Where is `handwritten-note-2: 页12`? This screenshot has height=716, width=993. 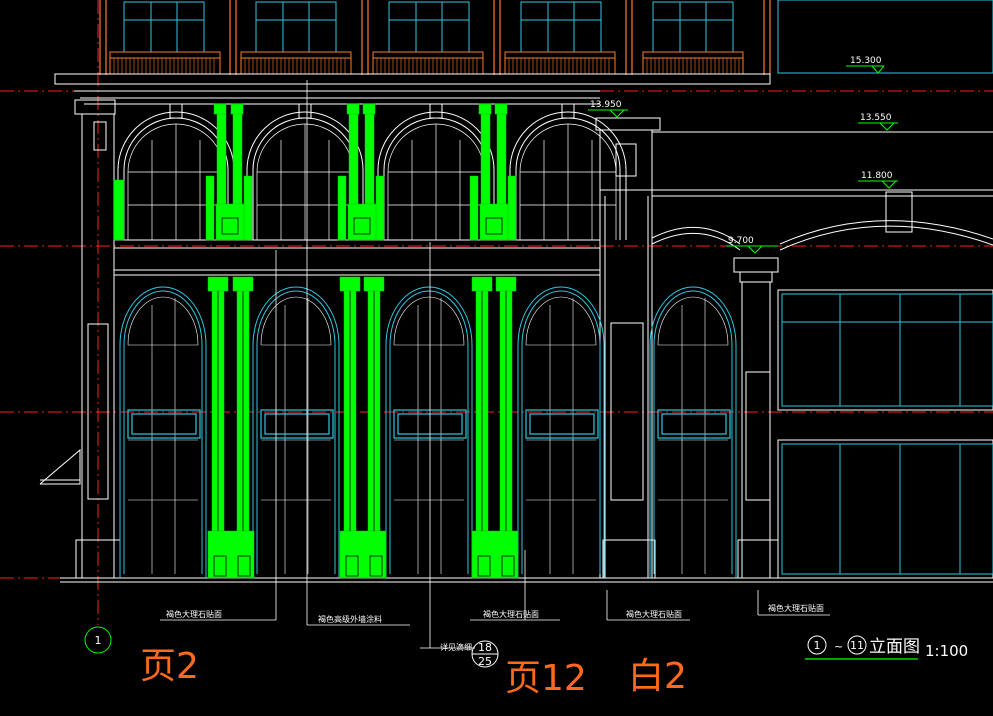 handwritten-note-2: 页12 is located at coordinates (546, 678).